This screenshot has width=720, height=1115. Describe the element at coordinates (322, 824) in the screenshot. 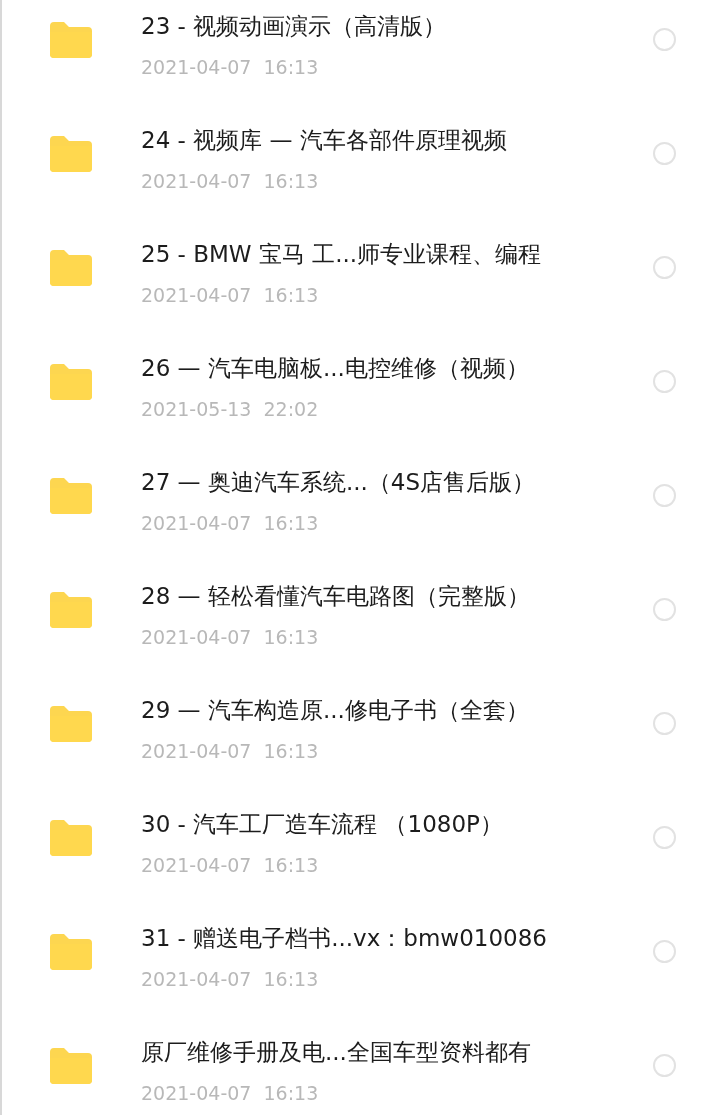

I see `file-name: 30 - 汽车工厂造车流程 （1080P）` at that location.